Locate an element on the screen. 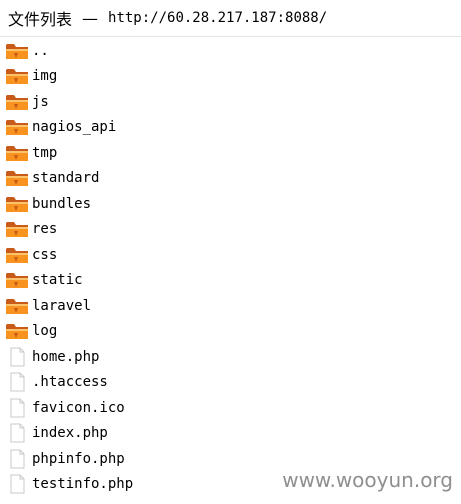 The width and height of the screenshot is (461, 504). folder-item: static is located at coordinates (230, 281).